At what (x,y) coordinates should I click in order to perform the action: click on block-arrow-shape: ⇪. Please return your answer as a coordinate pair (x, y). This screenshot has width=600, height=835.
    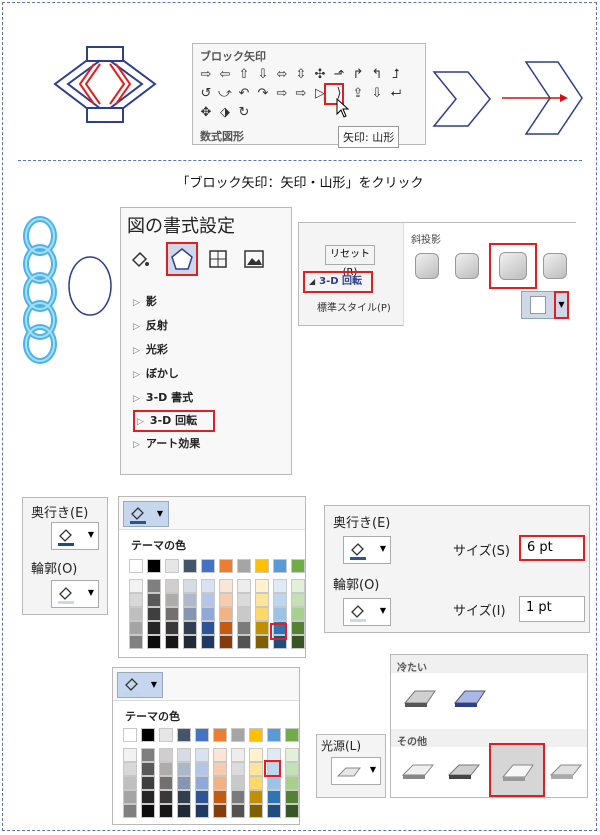
    Looking at the image, I should click on (358, 94).